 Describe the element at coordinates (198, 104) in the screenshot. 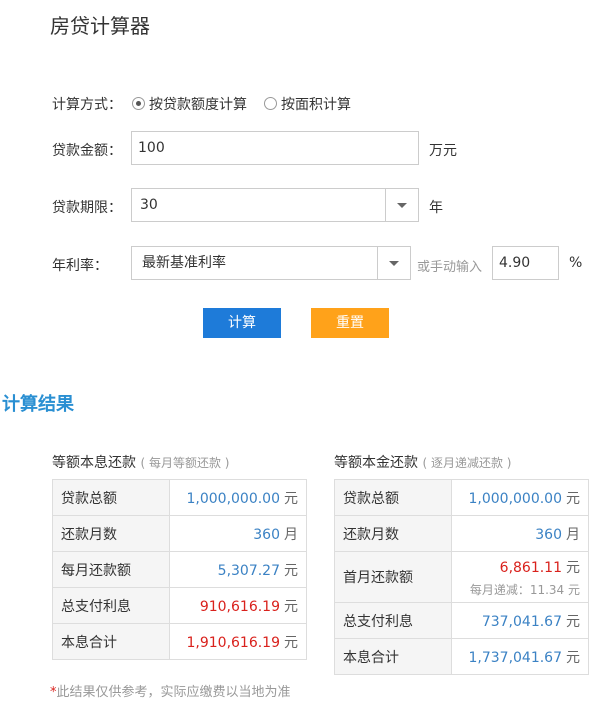

I see `method-option-amount-label: 按贷款额度计算` at that location.